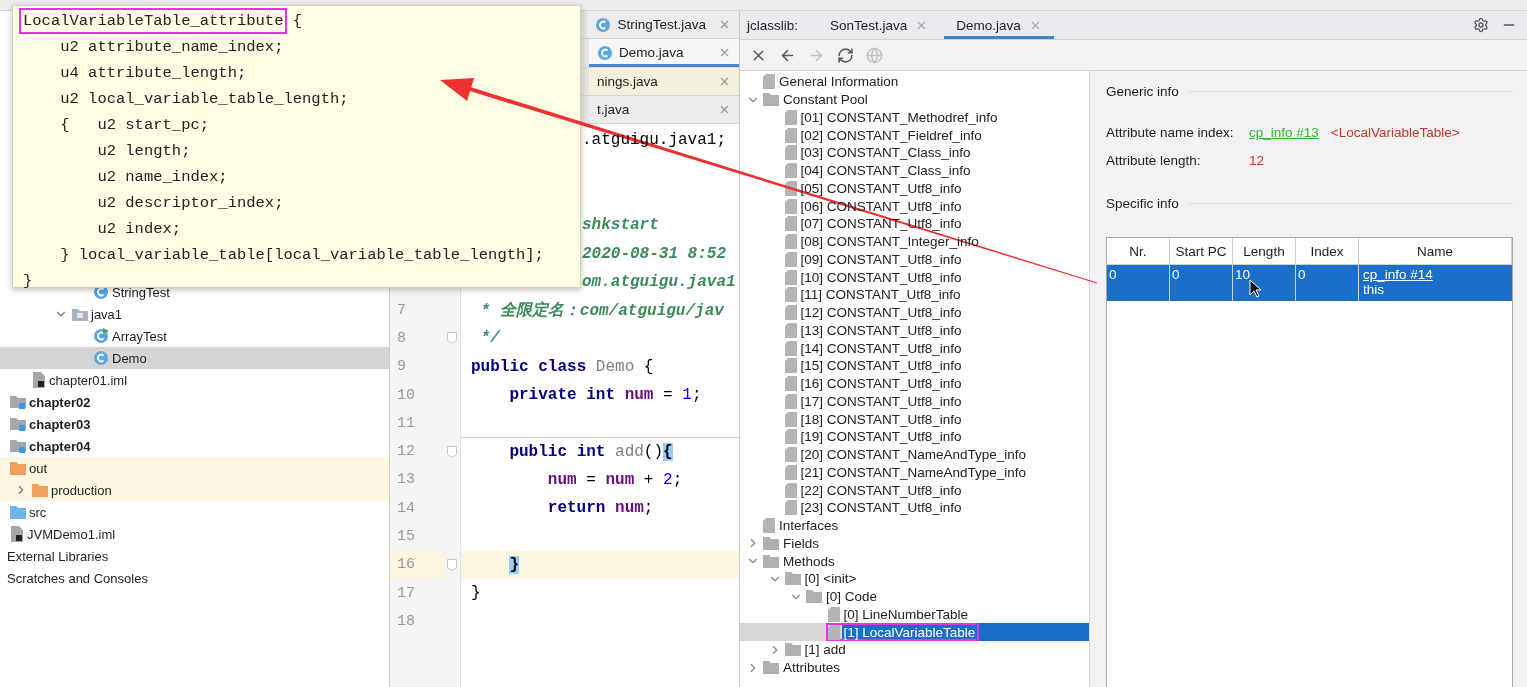 This screenshot has height=687, width=1527. What do you see at coordinates (914, 596) in the screenshot?
I see `tree-item: [0] Code` at bounding box center [914, 596].